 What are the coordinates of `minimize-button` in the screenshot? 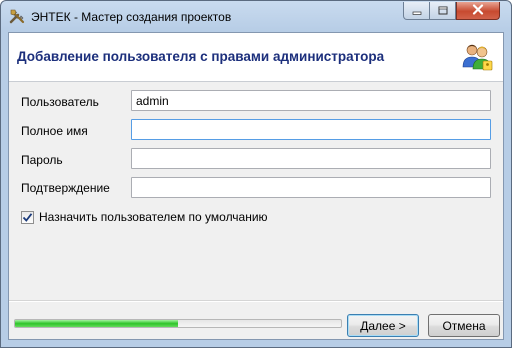 It's located at (416, 11).